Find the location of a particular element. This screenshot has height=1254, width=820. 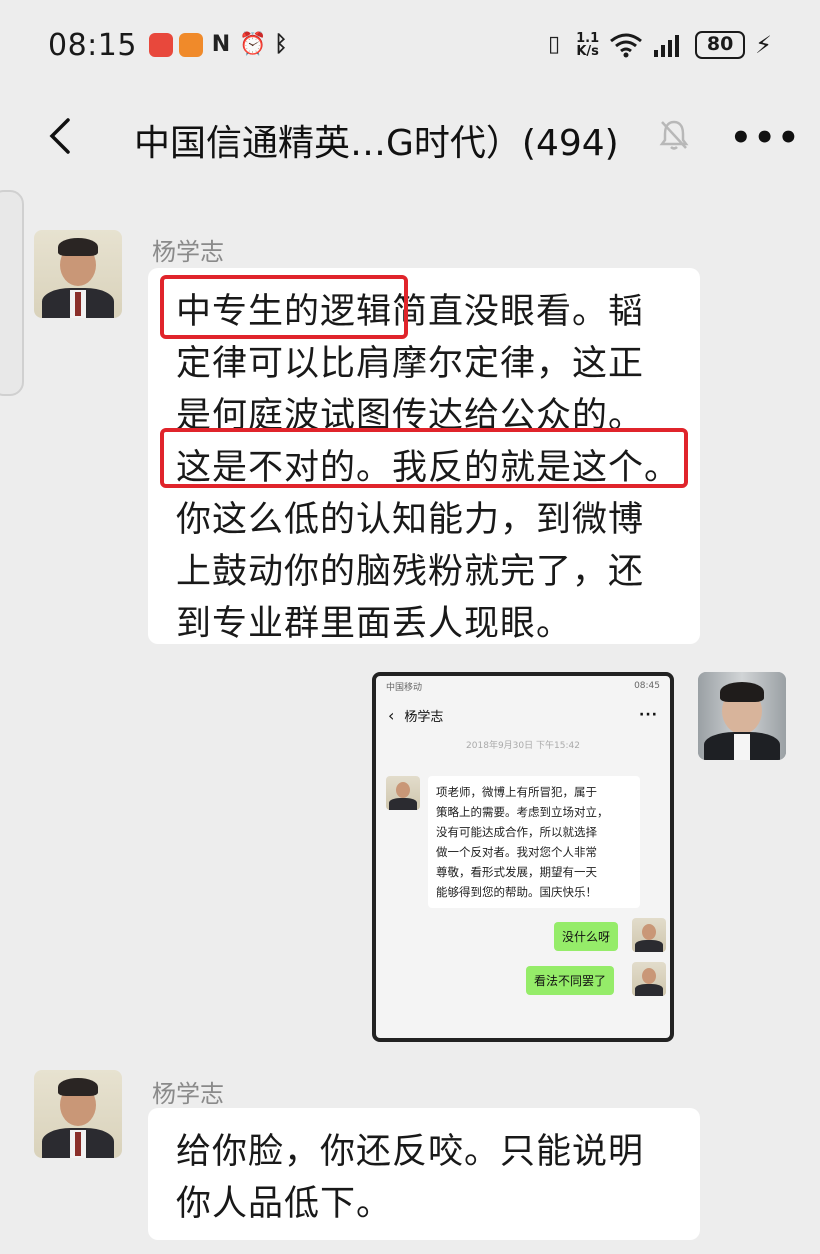

more-options-icon: ··· is located at coordinates (648, 715).